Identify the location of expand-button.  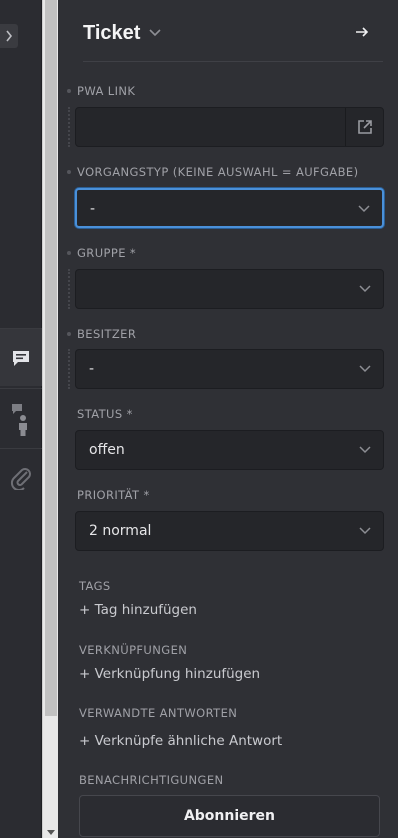
(9, 36).